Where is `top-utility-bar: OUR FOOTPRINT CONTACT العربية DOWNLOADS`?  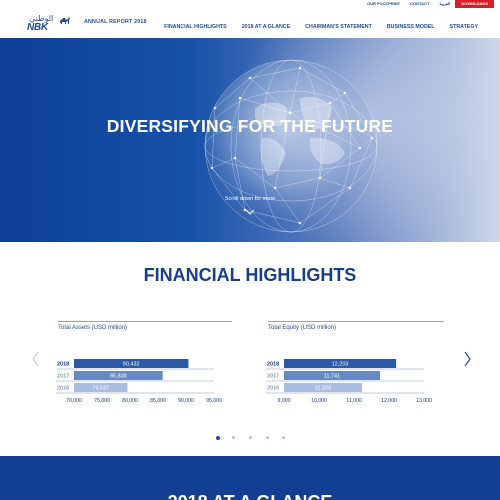
top-utility-bar: OUR FOOTPRINT CONTACT العربية DOWNLOADS is located at coordinates (250, 4).